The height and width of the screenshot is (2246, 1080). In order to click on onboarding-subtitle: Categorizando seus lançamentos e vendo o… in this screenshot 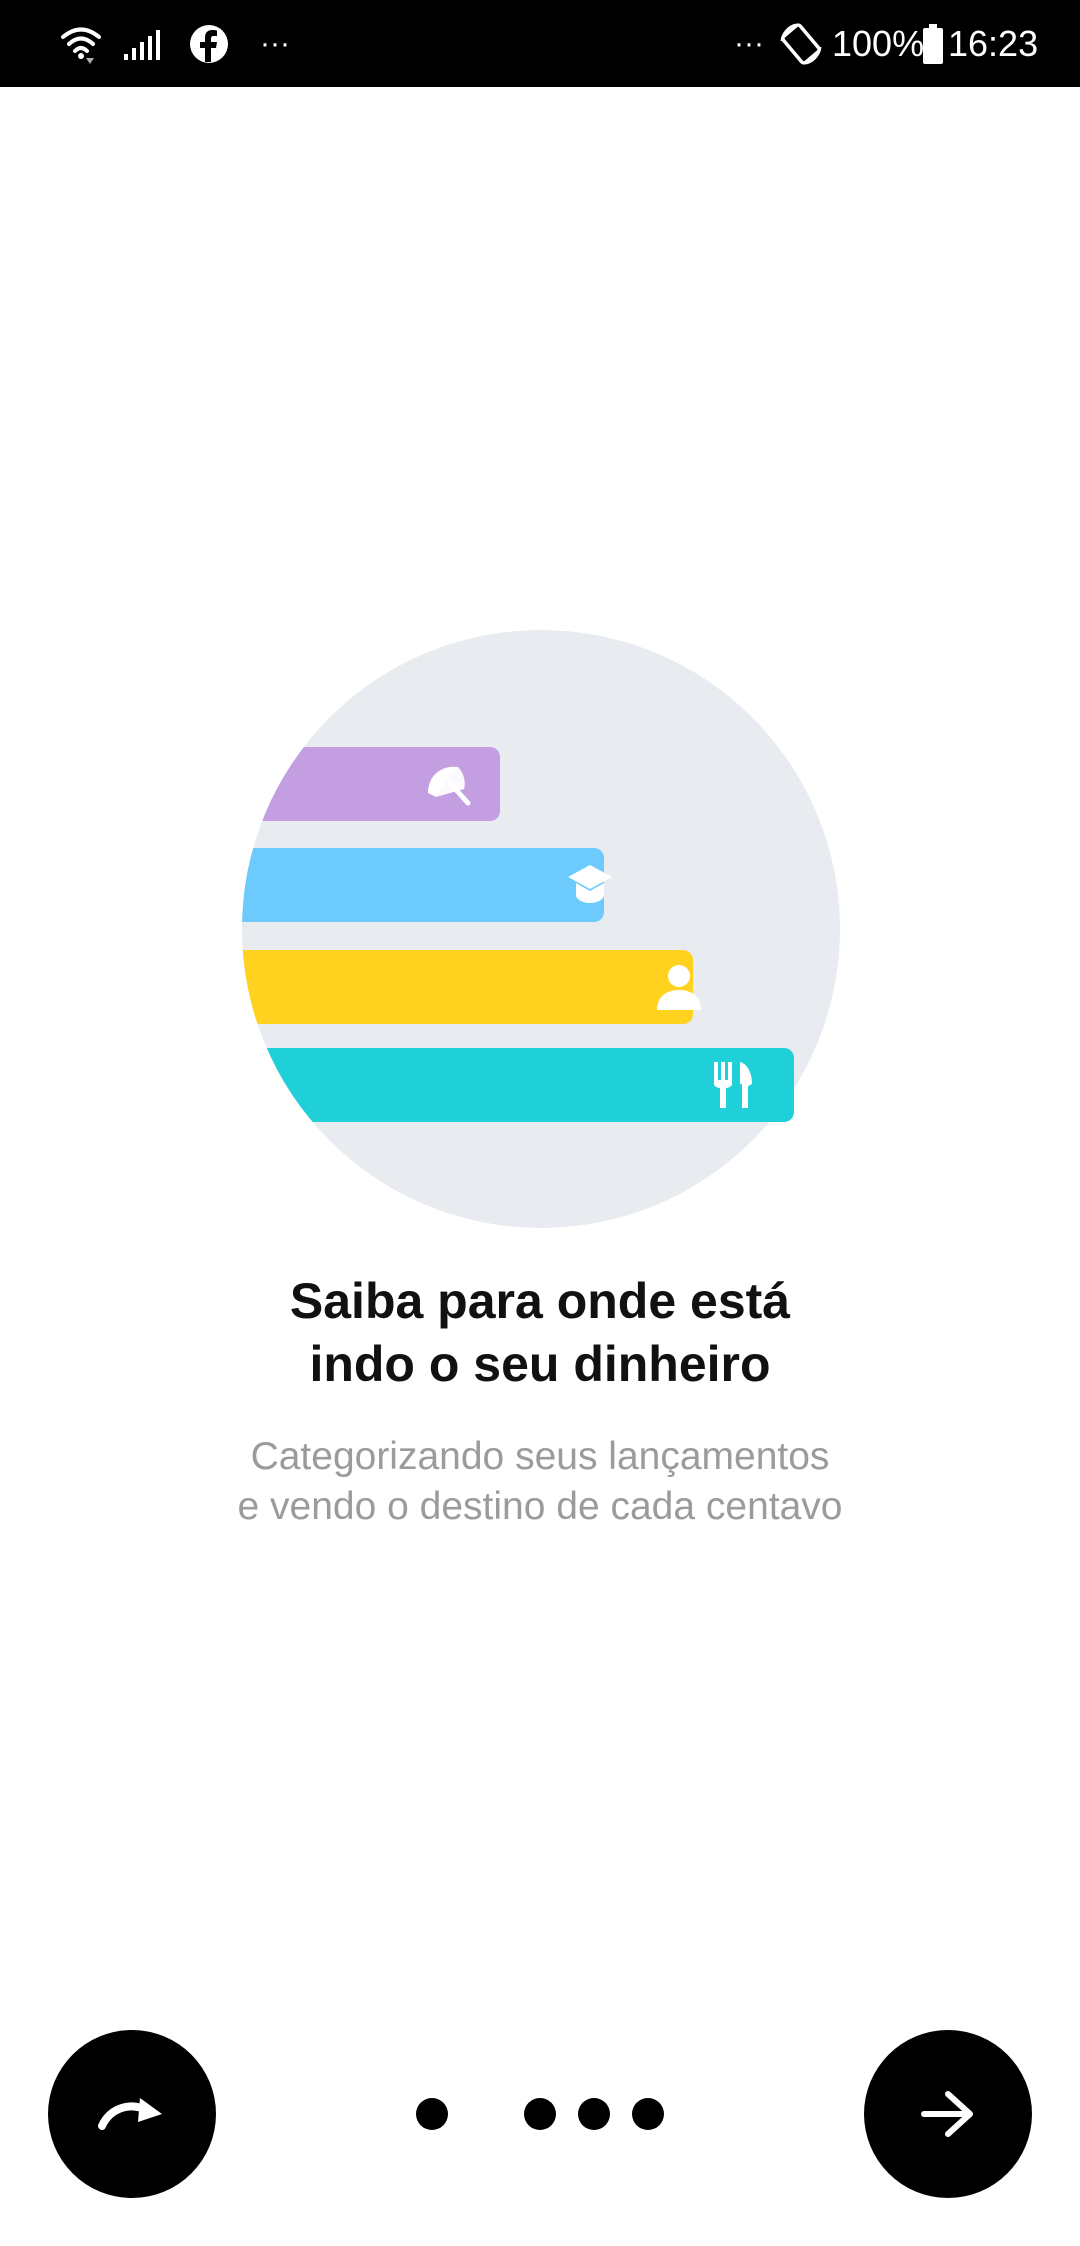, I will do `click(540, 1482)`.